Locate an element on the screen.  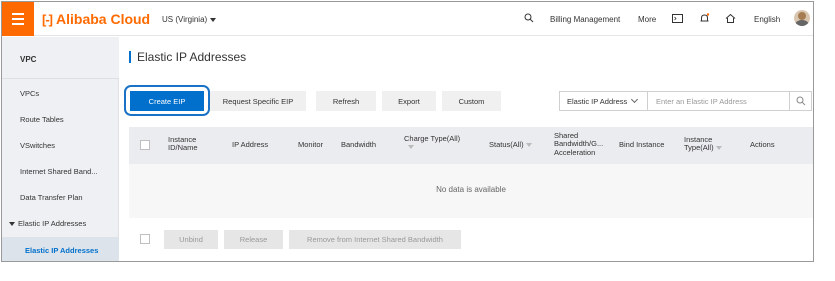
sidebar-item-route-tables: Route Tables is located at coordinates (42, 119).